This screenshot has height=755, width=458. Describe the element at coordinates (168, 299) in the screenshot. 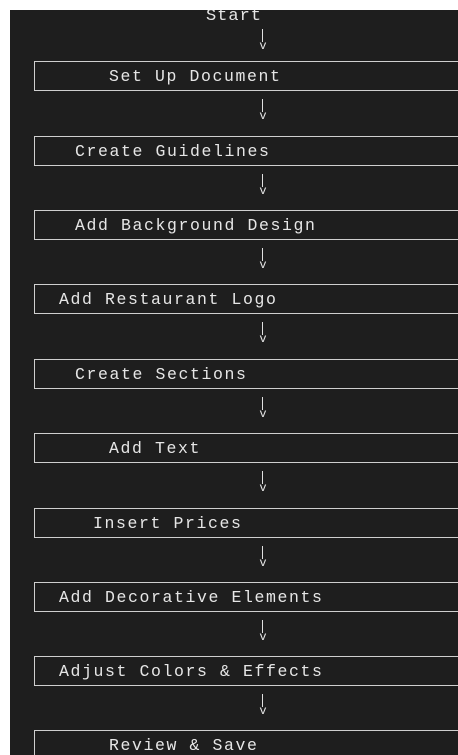

I see `step-label: Add Restaurant Logo` at that location.